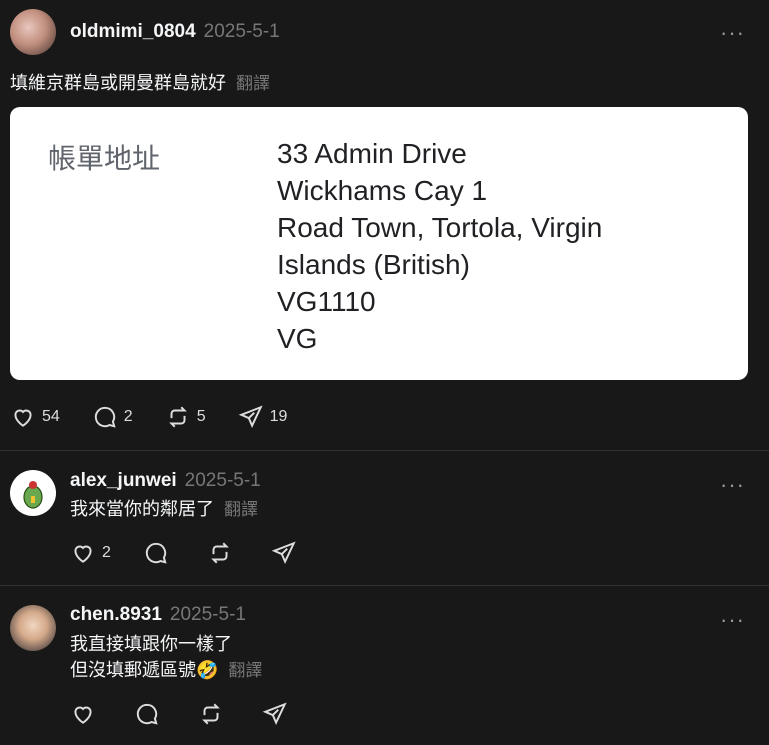  I want to click on reply-text-line: 我直接填跟你一樣了, so click(151, 644).